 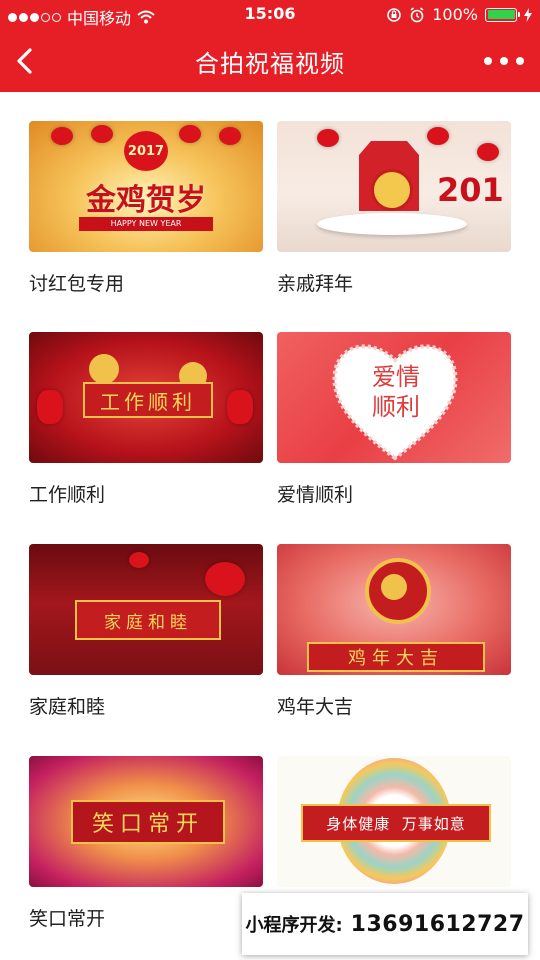 I want to click on developer-ad-banner: 小程序开发: 13691612727, so click(x=385, y=924).